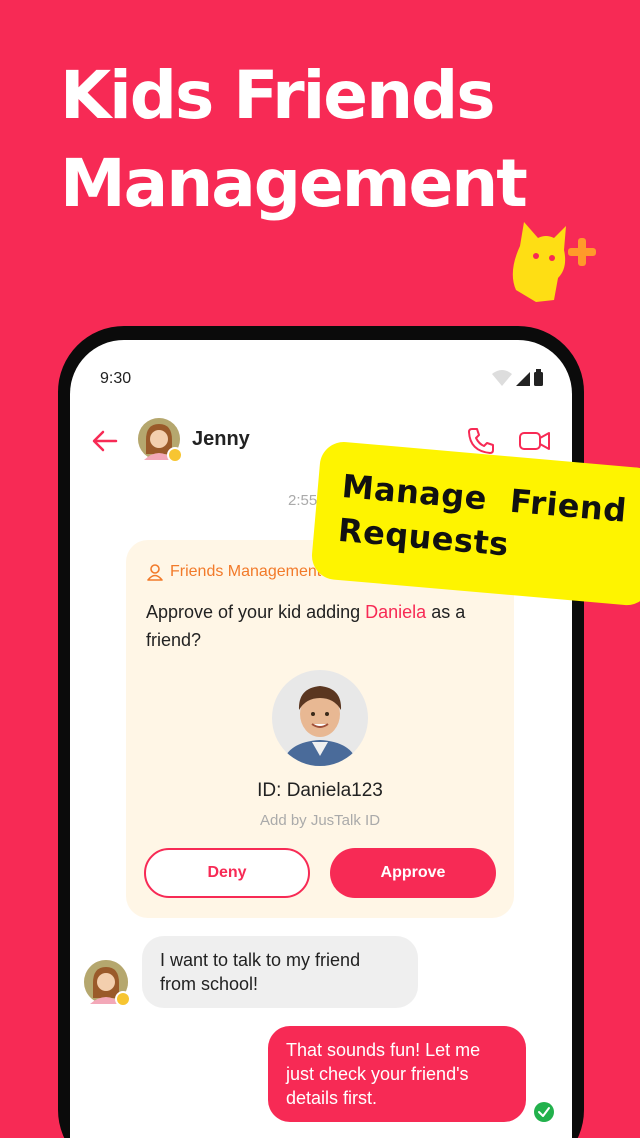  Describe the element at coordinates (278, 95) in the screenshot. I see `headline-line-1: Kids Friends` at that location.